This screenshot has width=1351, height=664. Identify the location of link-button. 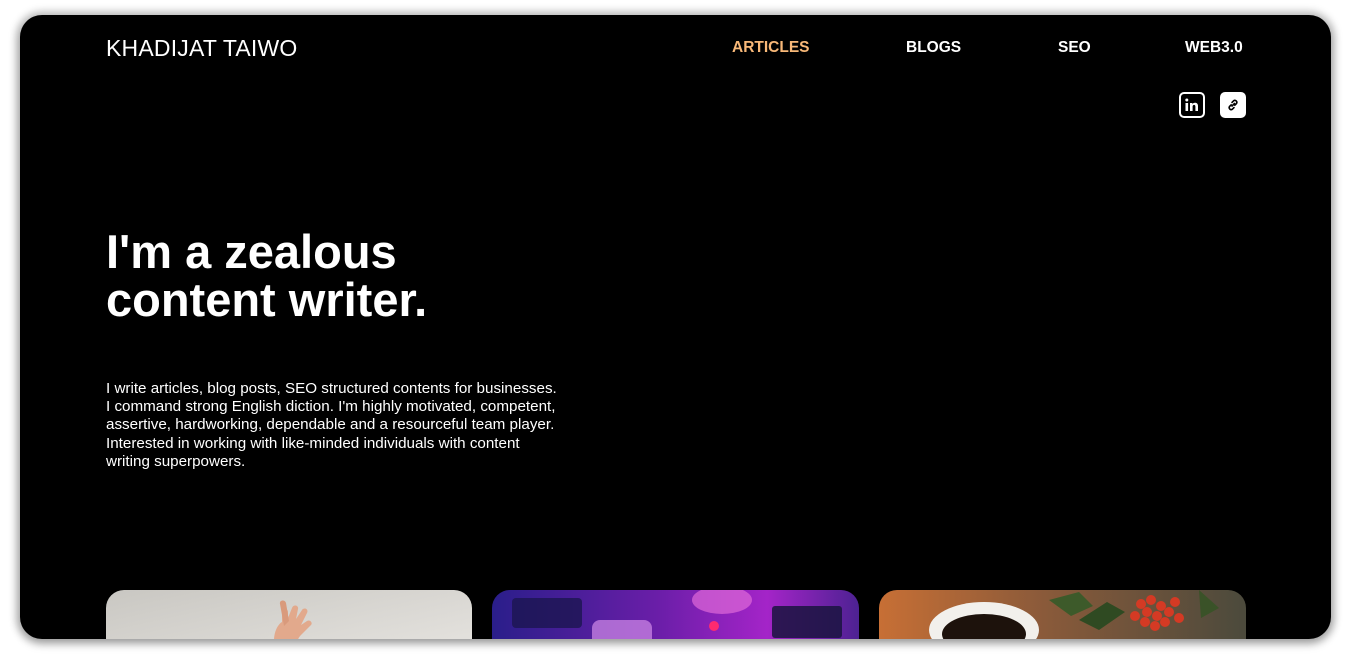
(1233, 105).